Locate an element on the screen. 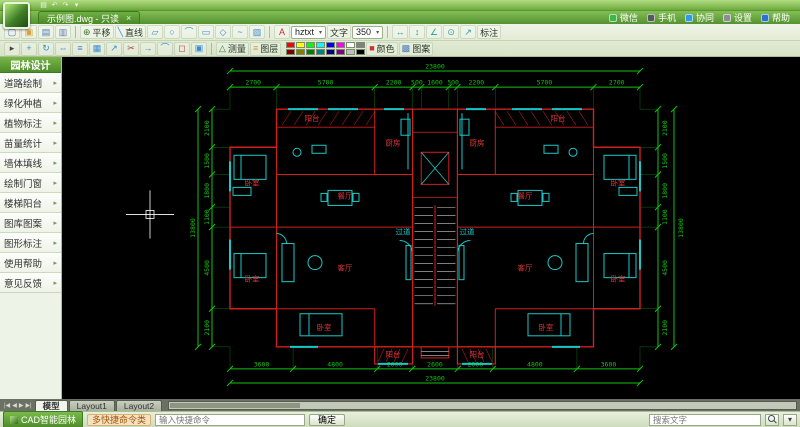 This screenshot has height=427, width=800. measure-tool: △ 测量 is located at coordinates (232, 48).